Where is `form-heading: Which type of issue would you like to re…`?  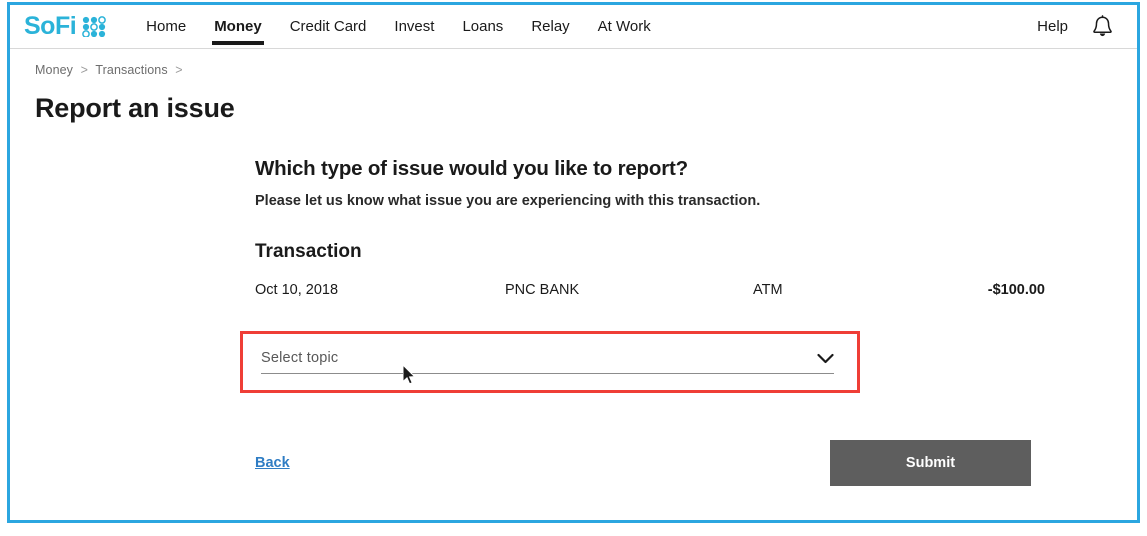 form-heading: Which type of issue would you like to re… is located at coordinates (471, 168).